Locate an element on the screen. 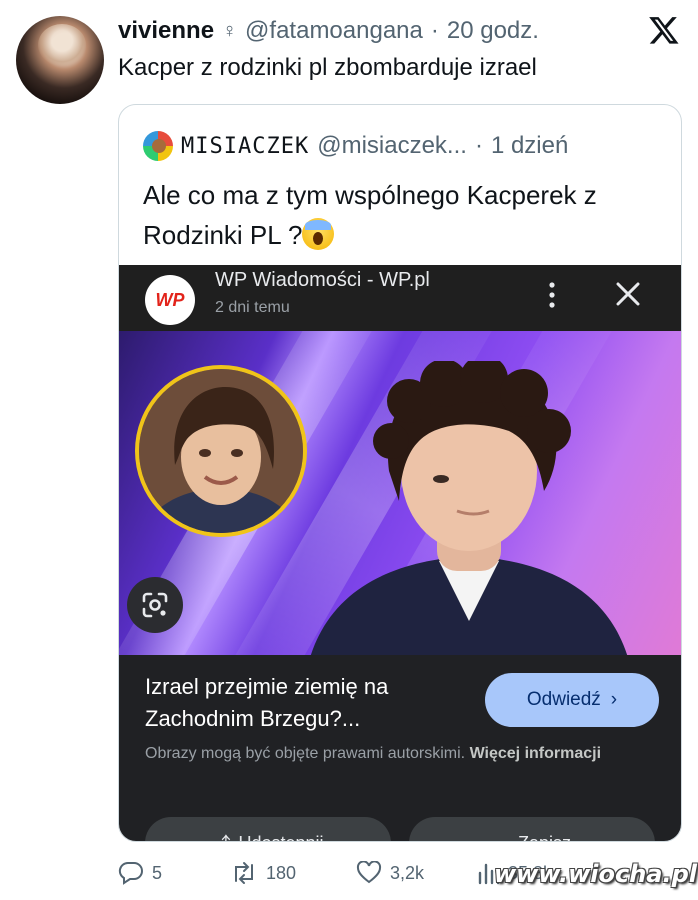 This screenshot has width=698, height=900. bookmark-icon: ▭ is located at coordinates (501, 837).